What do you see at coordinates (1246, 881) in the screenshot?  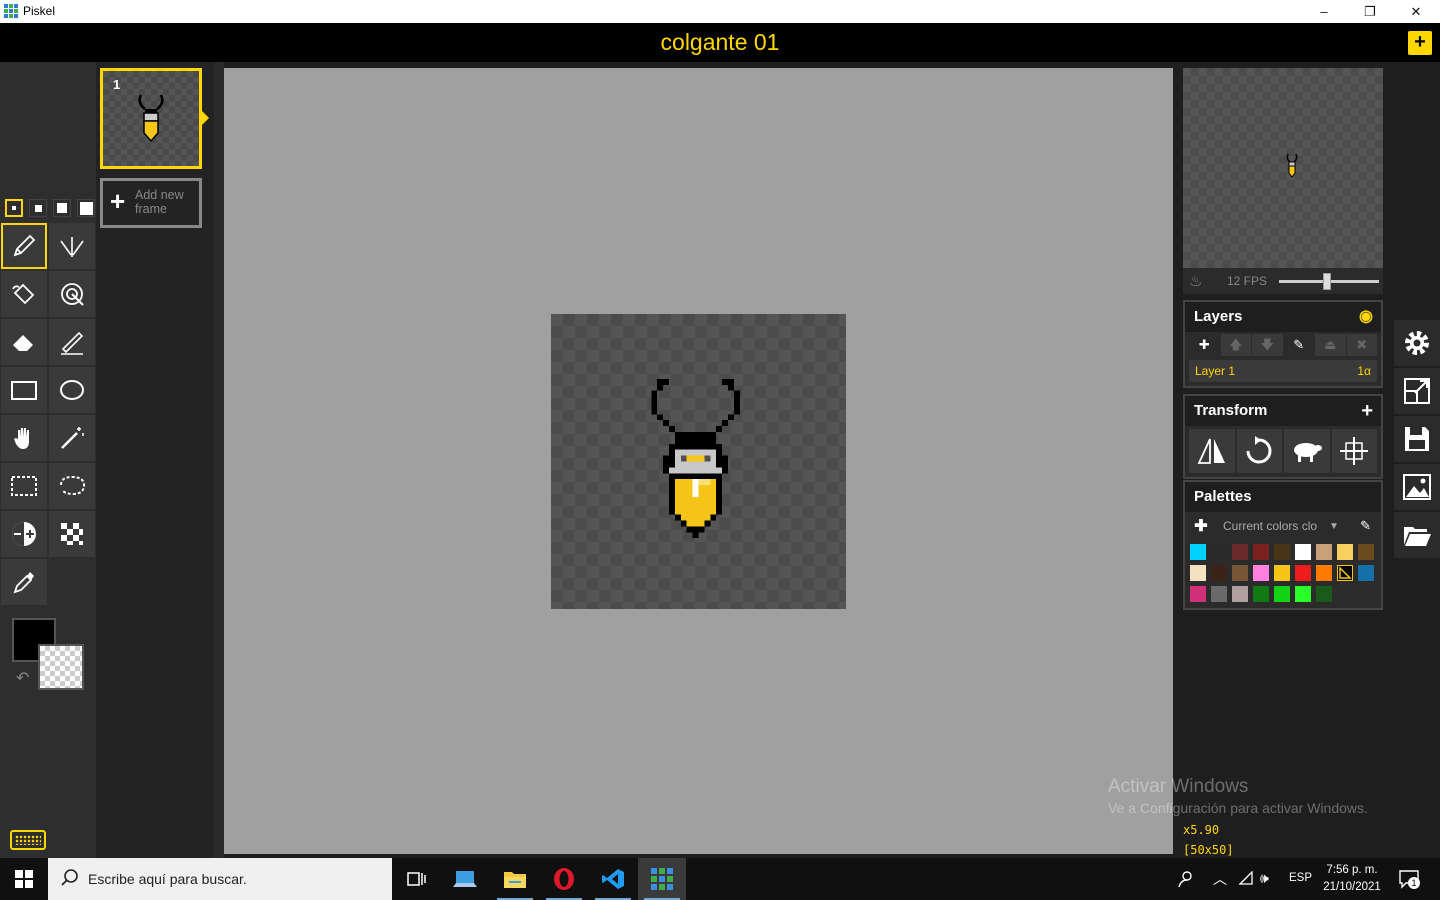 I see `network-icon` at bounding box center [1246, 881].